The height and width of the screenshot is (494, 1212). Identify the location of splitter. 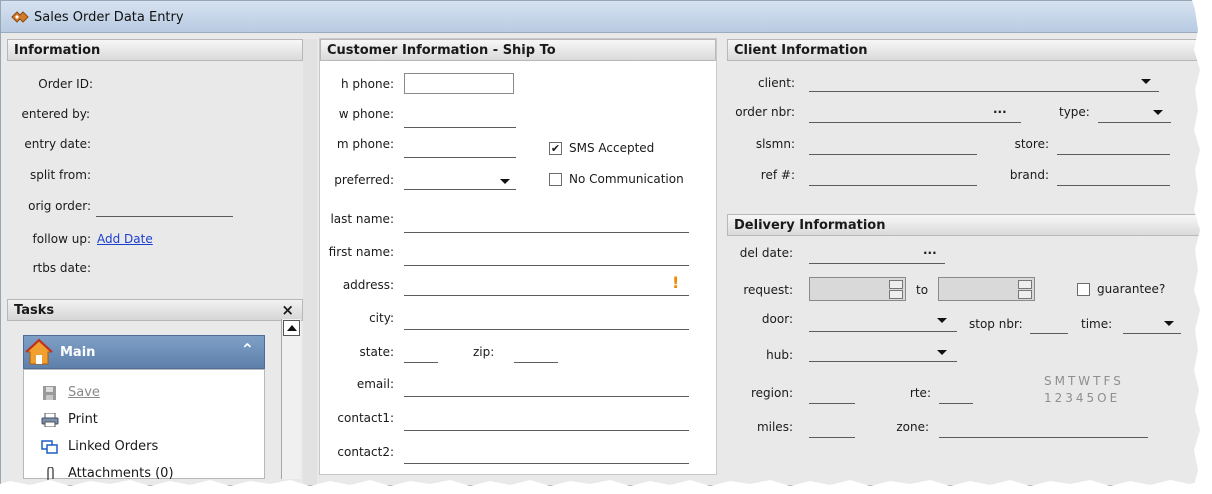
(310, 262).